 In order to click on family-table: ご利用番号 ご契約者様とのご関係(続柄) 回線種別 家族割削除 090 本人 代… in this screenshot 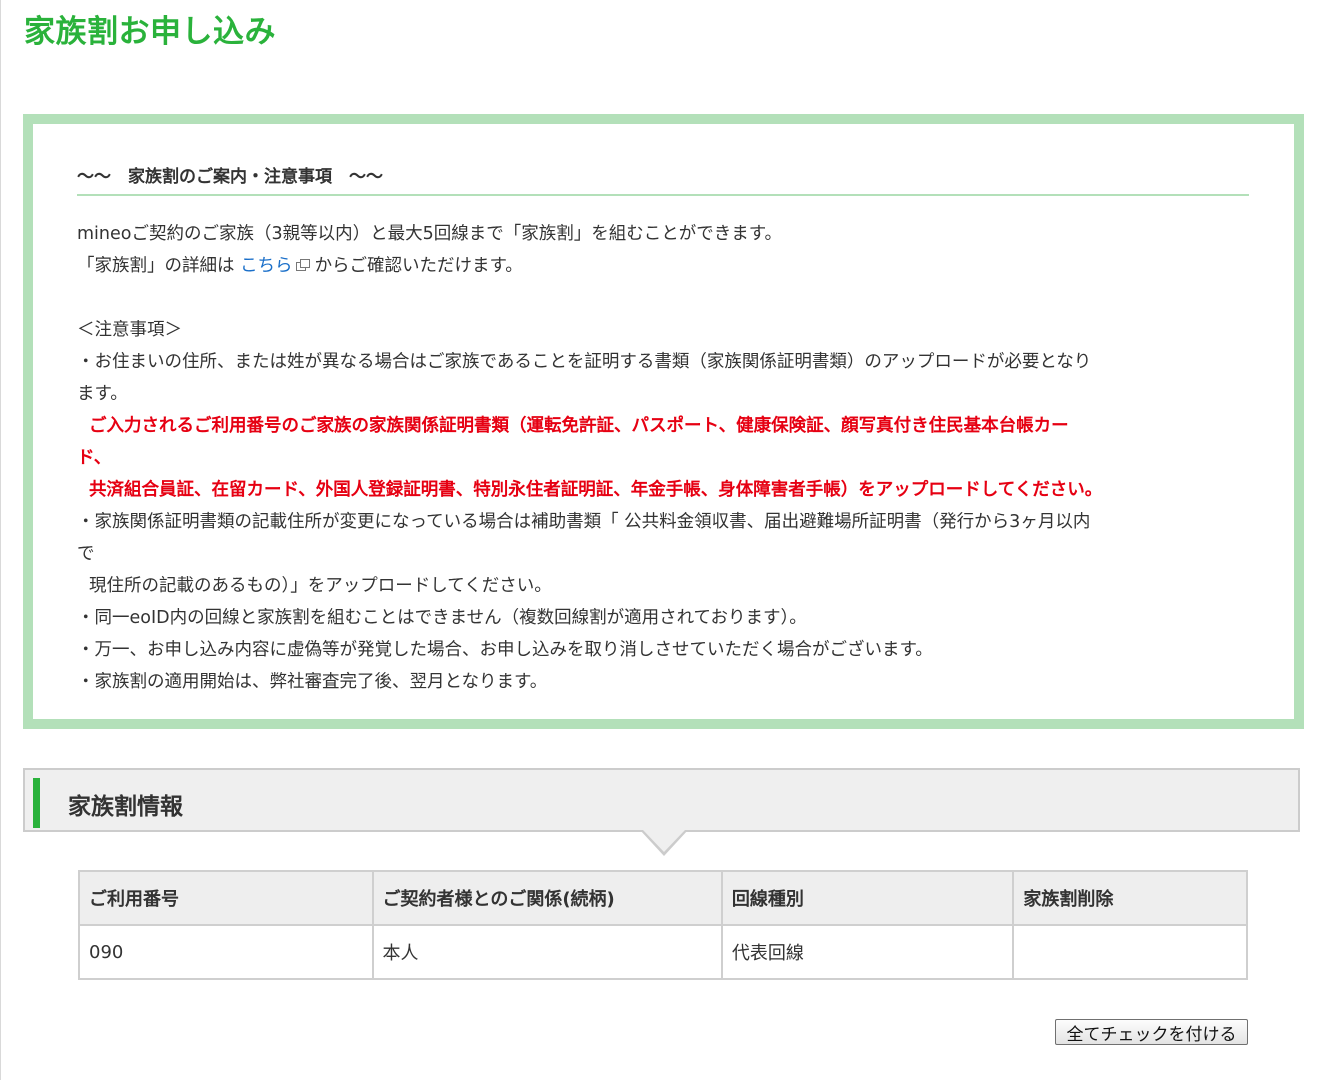, I will do `click(663, 925)`.